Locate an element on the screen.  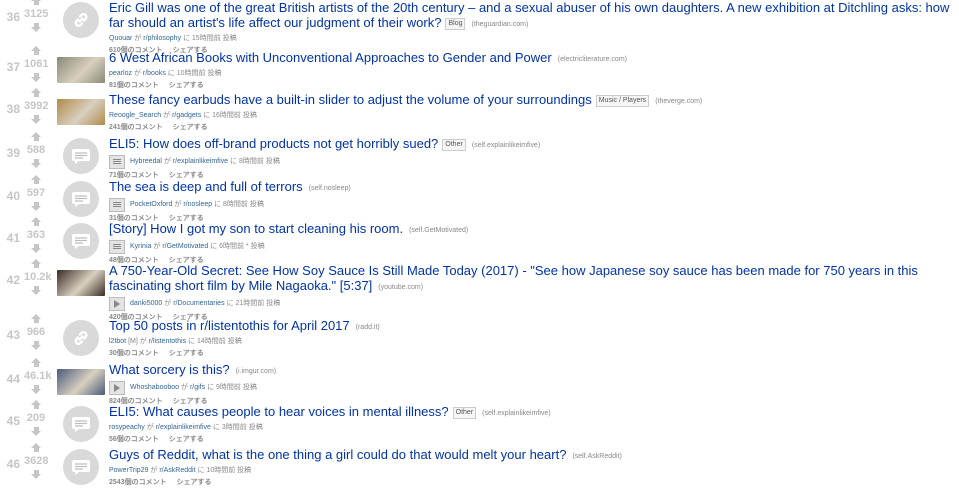
post-subreddit: r/AskReddit is located at coordinates (177, 470).